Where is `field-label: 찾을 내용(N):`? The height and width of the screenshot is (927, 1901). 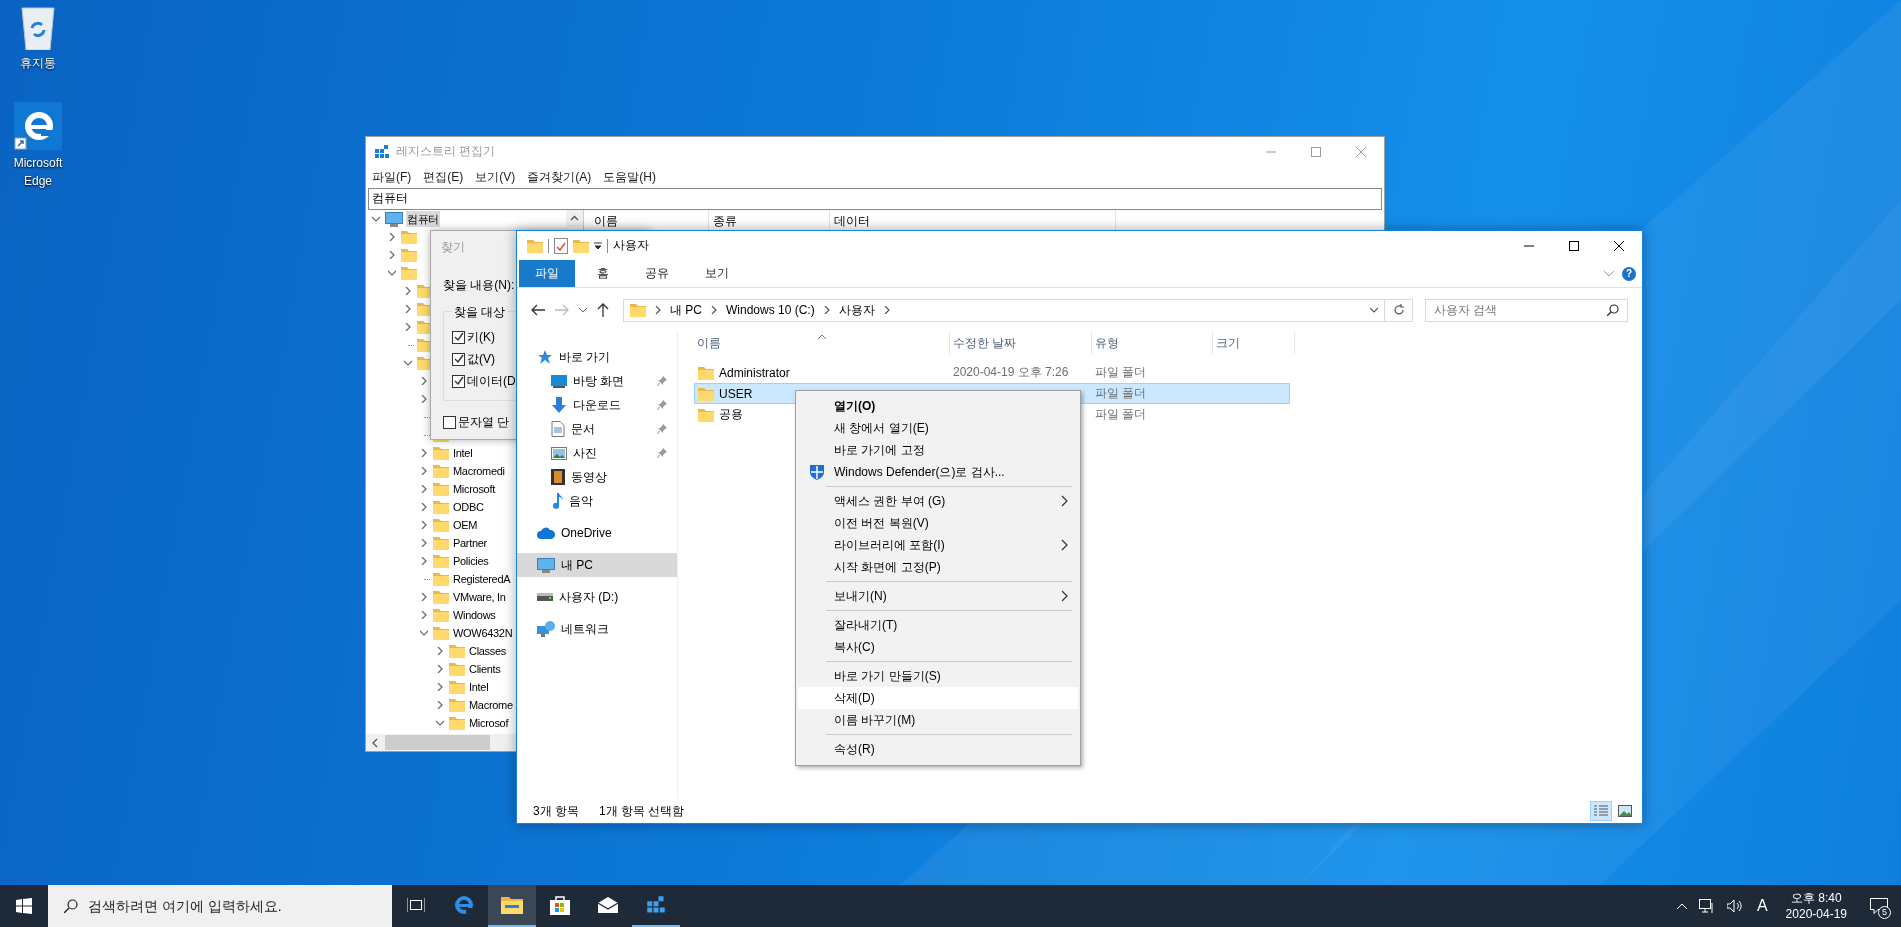
field-label: 찾을 내용(N): is located at coordinates (479, 285).